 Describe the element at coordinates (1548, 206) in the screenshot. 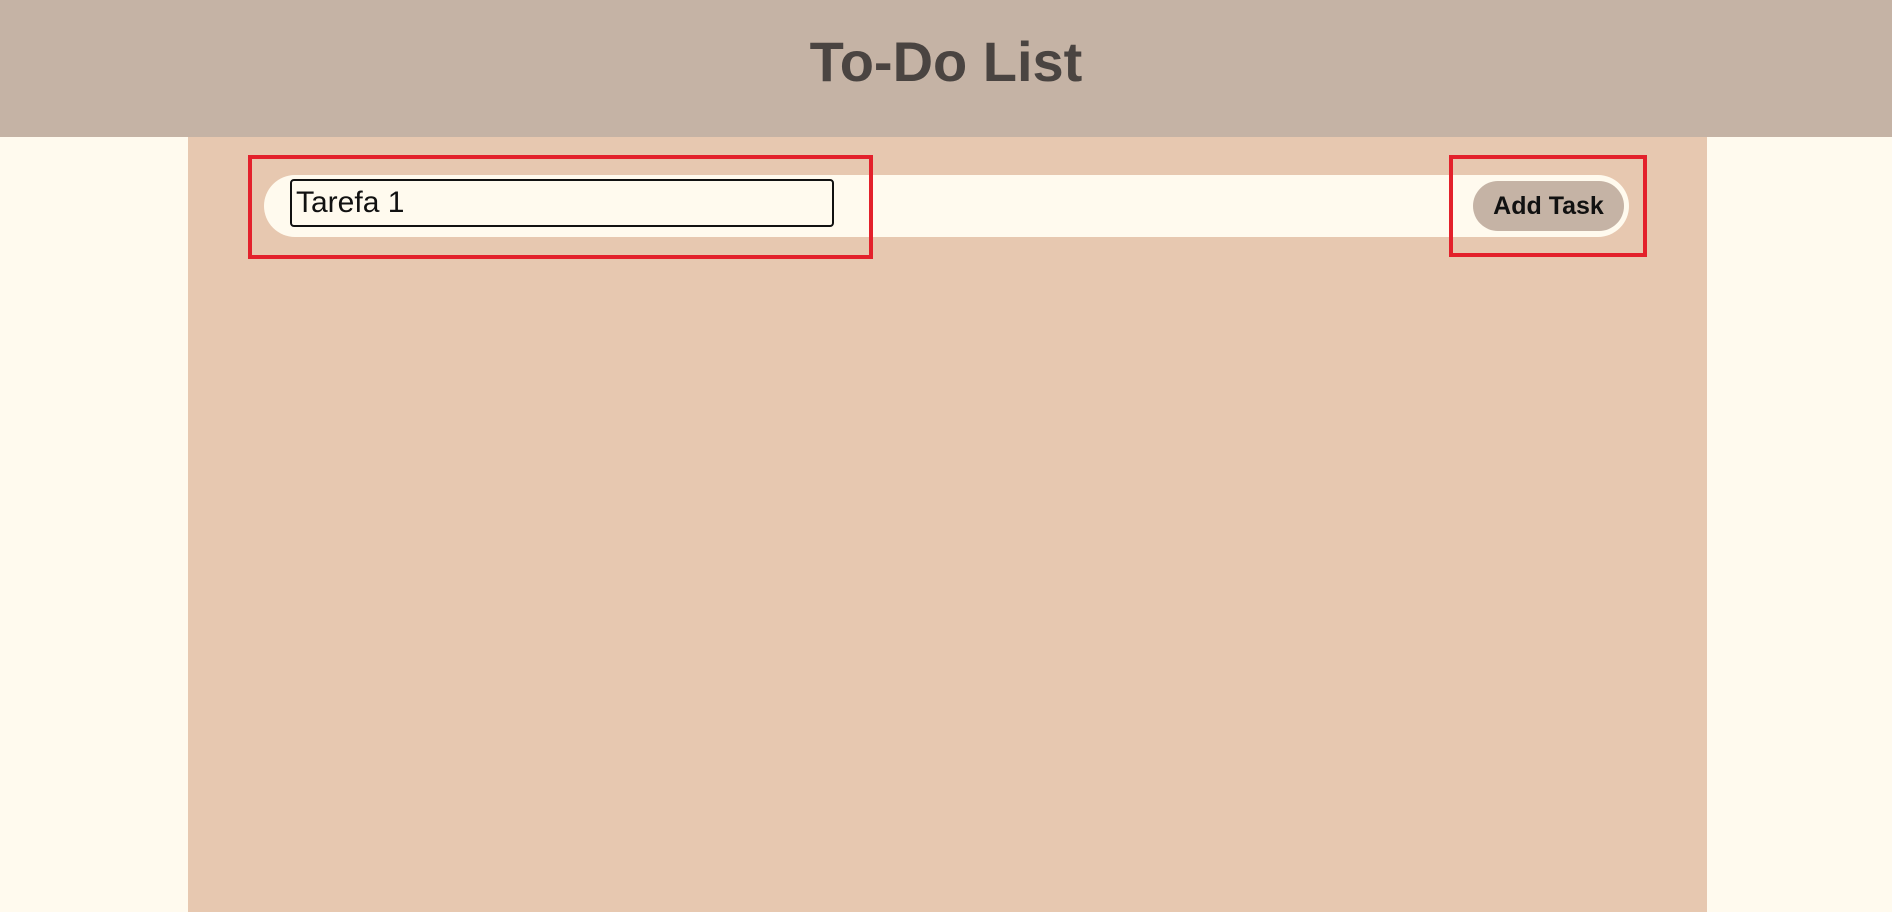

I see `add-task-button: Add Task` at that location.